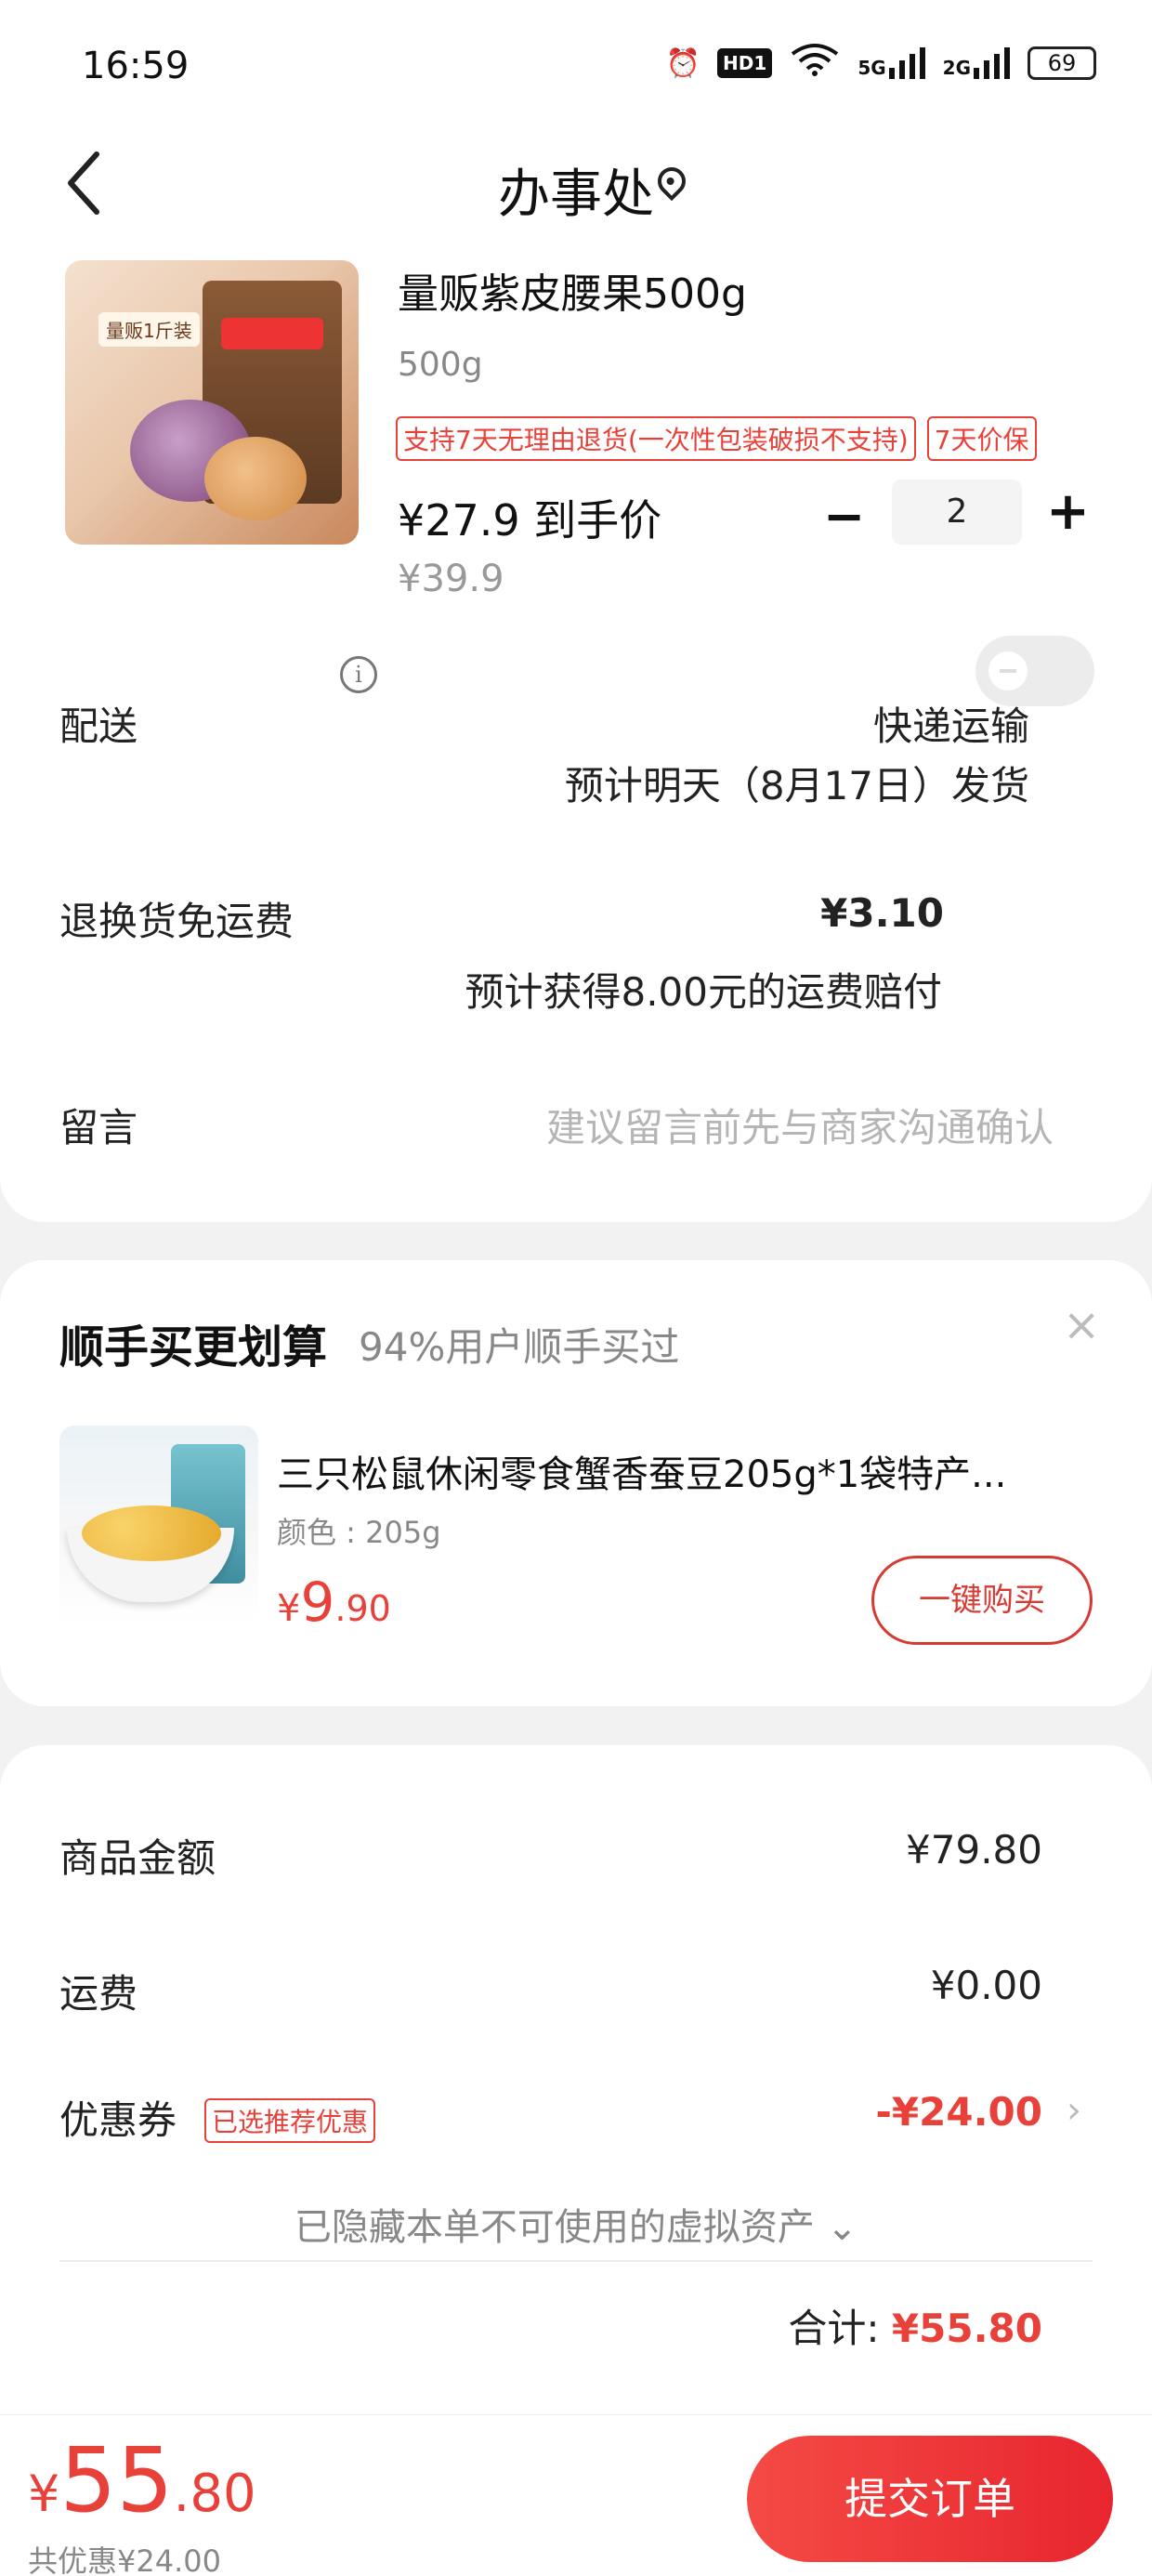  I want to click on addon-title: 顺手买更划算, so click(193, 1347).